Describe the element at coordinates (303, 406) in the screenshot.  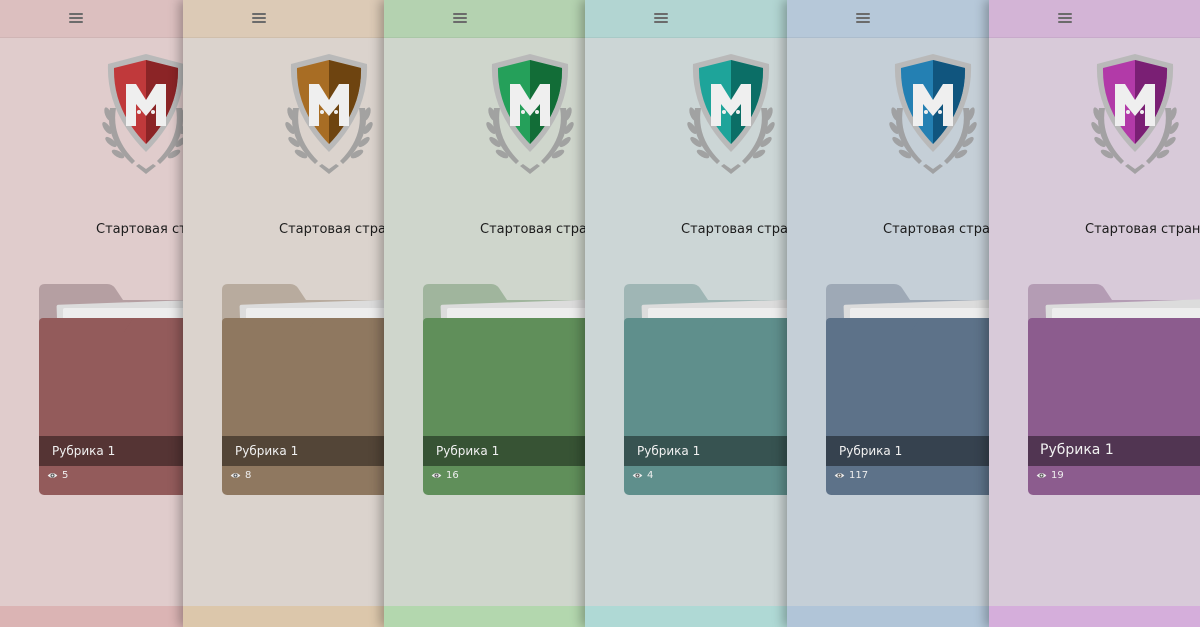
I see `folder-front: Рубрика 1 8` at that location.